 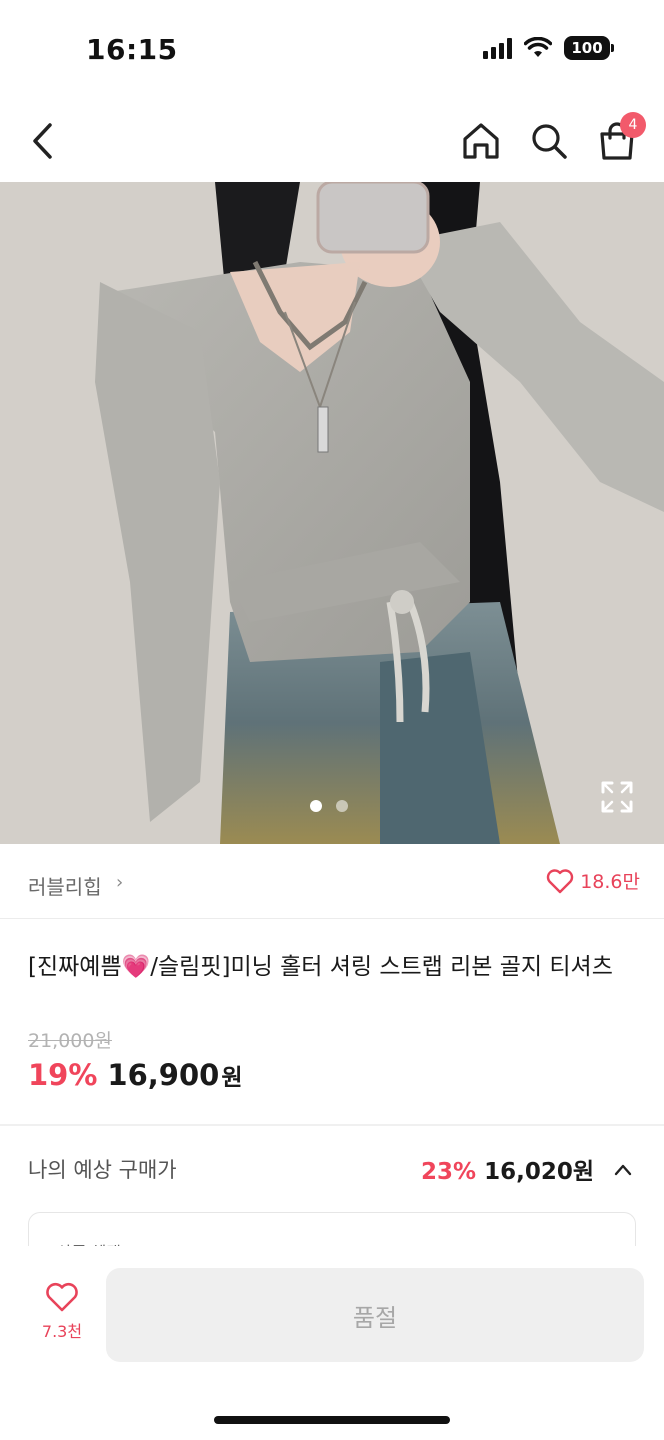 I want to click on expected-price-value: 23% 16,020원, so click(x=526, y=1169).